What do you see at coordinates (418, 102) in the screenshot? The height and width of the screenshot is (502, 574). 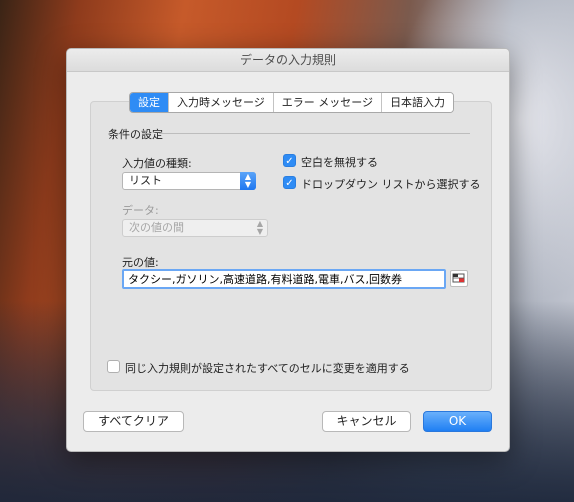 I see `tab-japanese-input: 日本語入力` at bounding box center [418, 102].